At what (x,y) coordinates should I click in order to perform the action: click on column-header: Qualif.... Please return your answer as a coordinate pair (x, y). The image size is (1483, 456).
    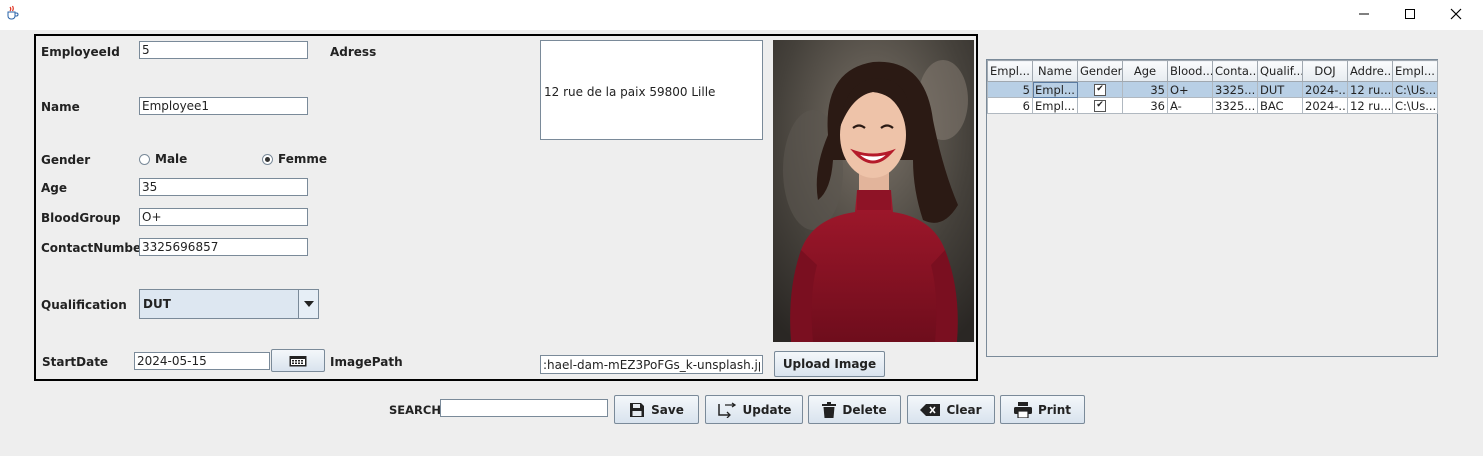
    Looking at the image, I should click on (1280, 71).